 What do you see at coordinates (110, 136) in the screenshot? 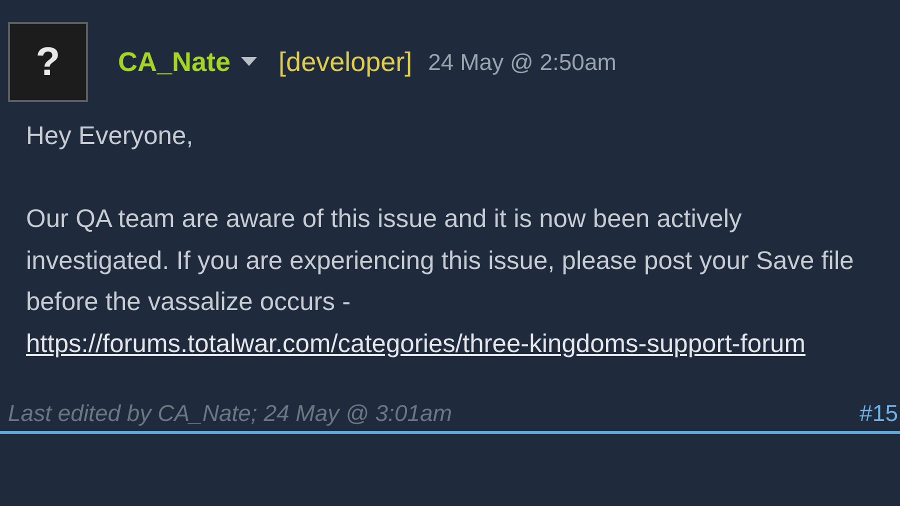
I see `post-text: Hey Everyone,` at bounding box center [110, 136].